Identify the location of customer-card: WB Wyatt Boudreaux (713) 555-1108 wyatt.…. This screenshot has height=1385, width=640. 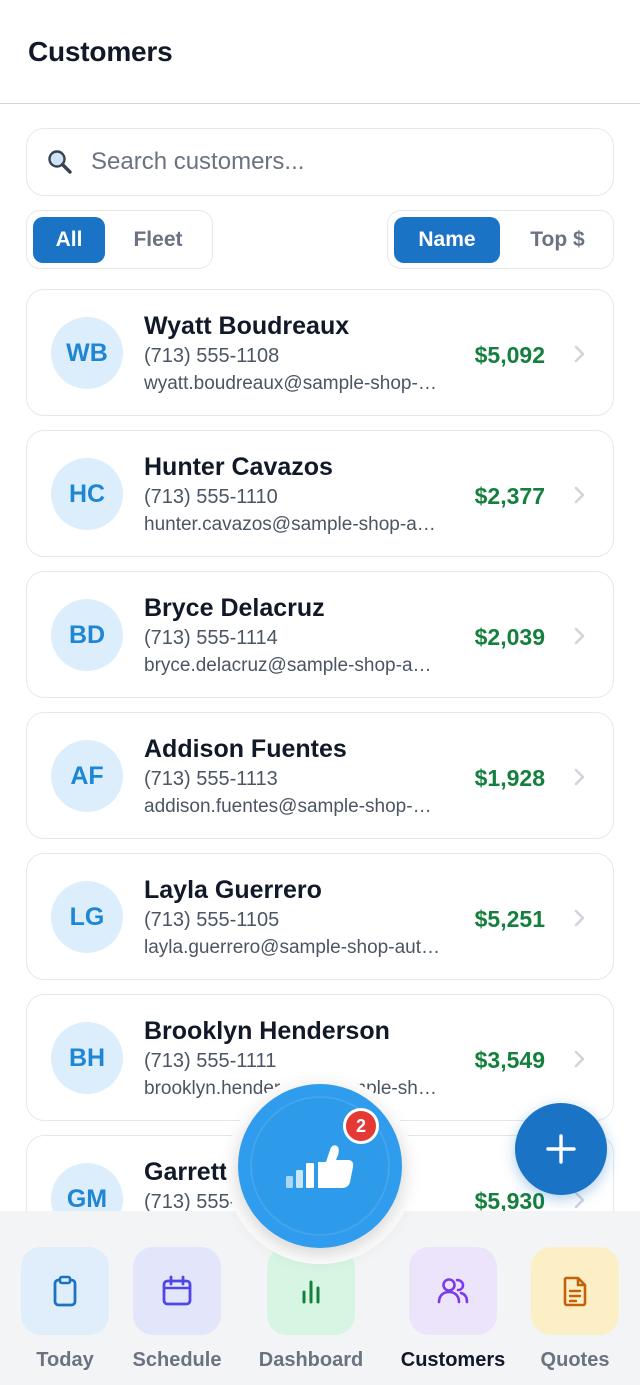
(320, 352).